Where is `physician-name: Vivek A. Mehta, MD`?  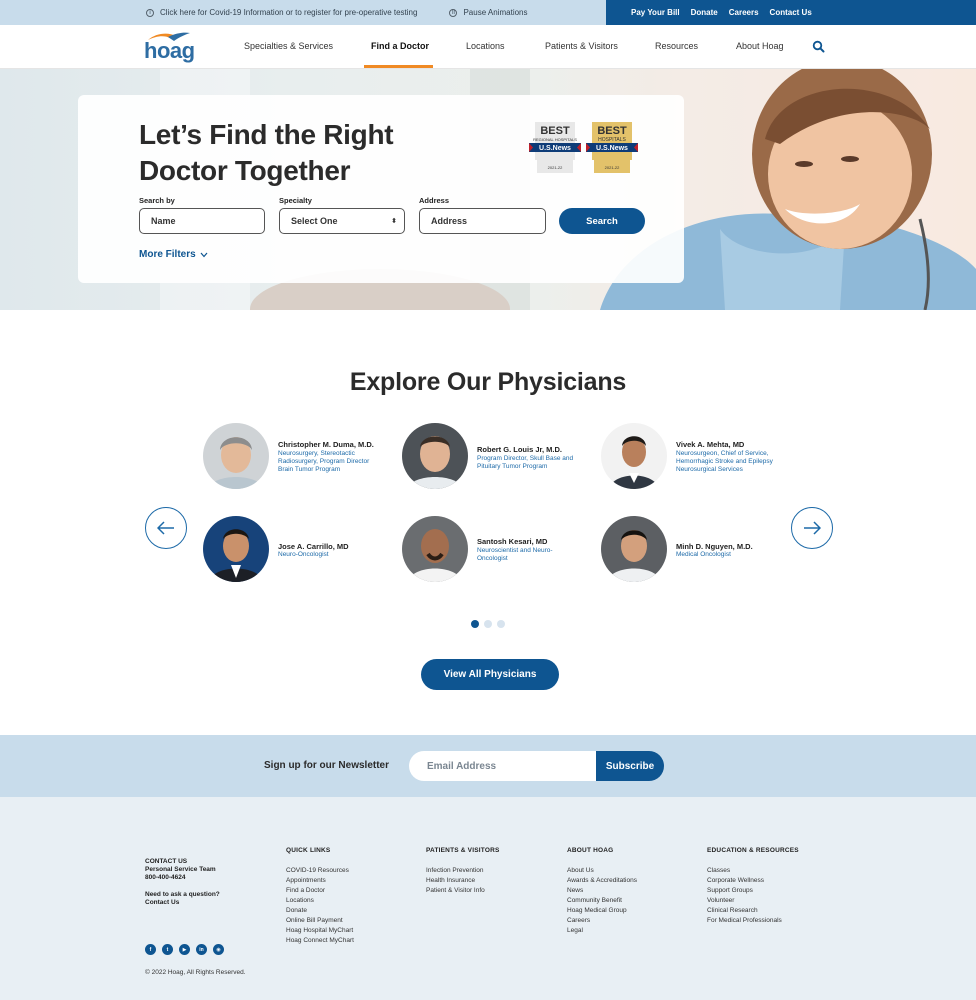
physician-name: Vivek A. Mehta, MD is located at coordinates (710, 444).